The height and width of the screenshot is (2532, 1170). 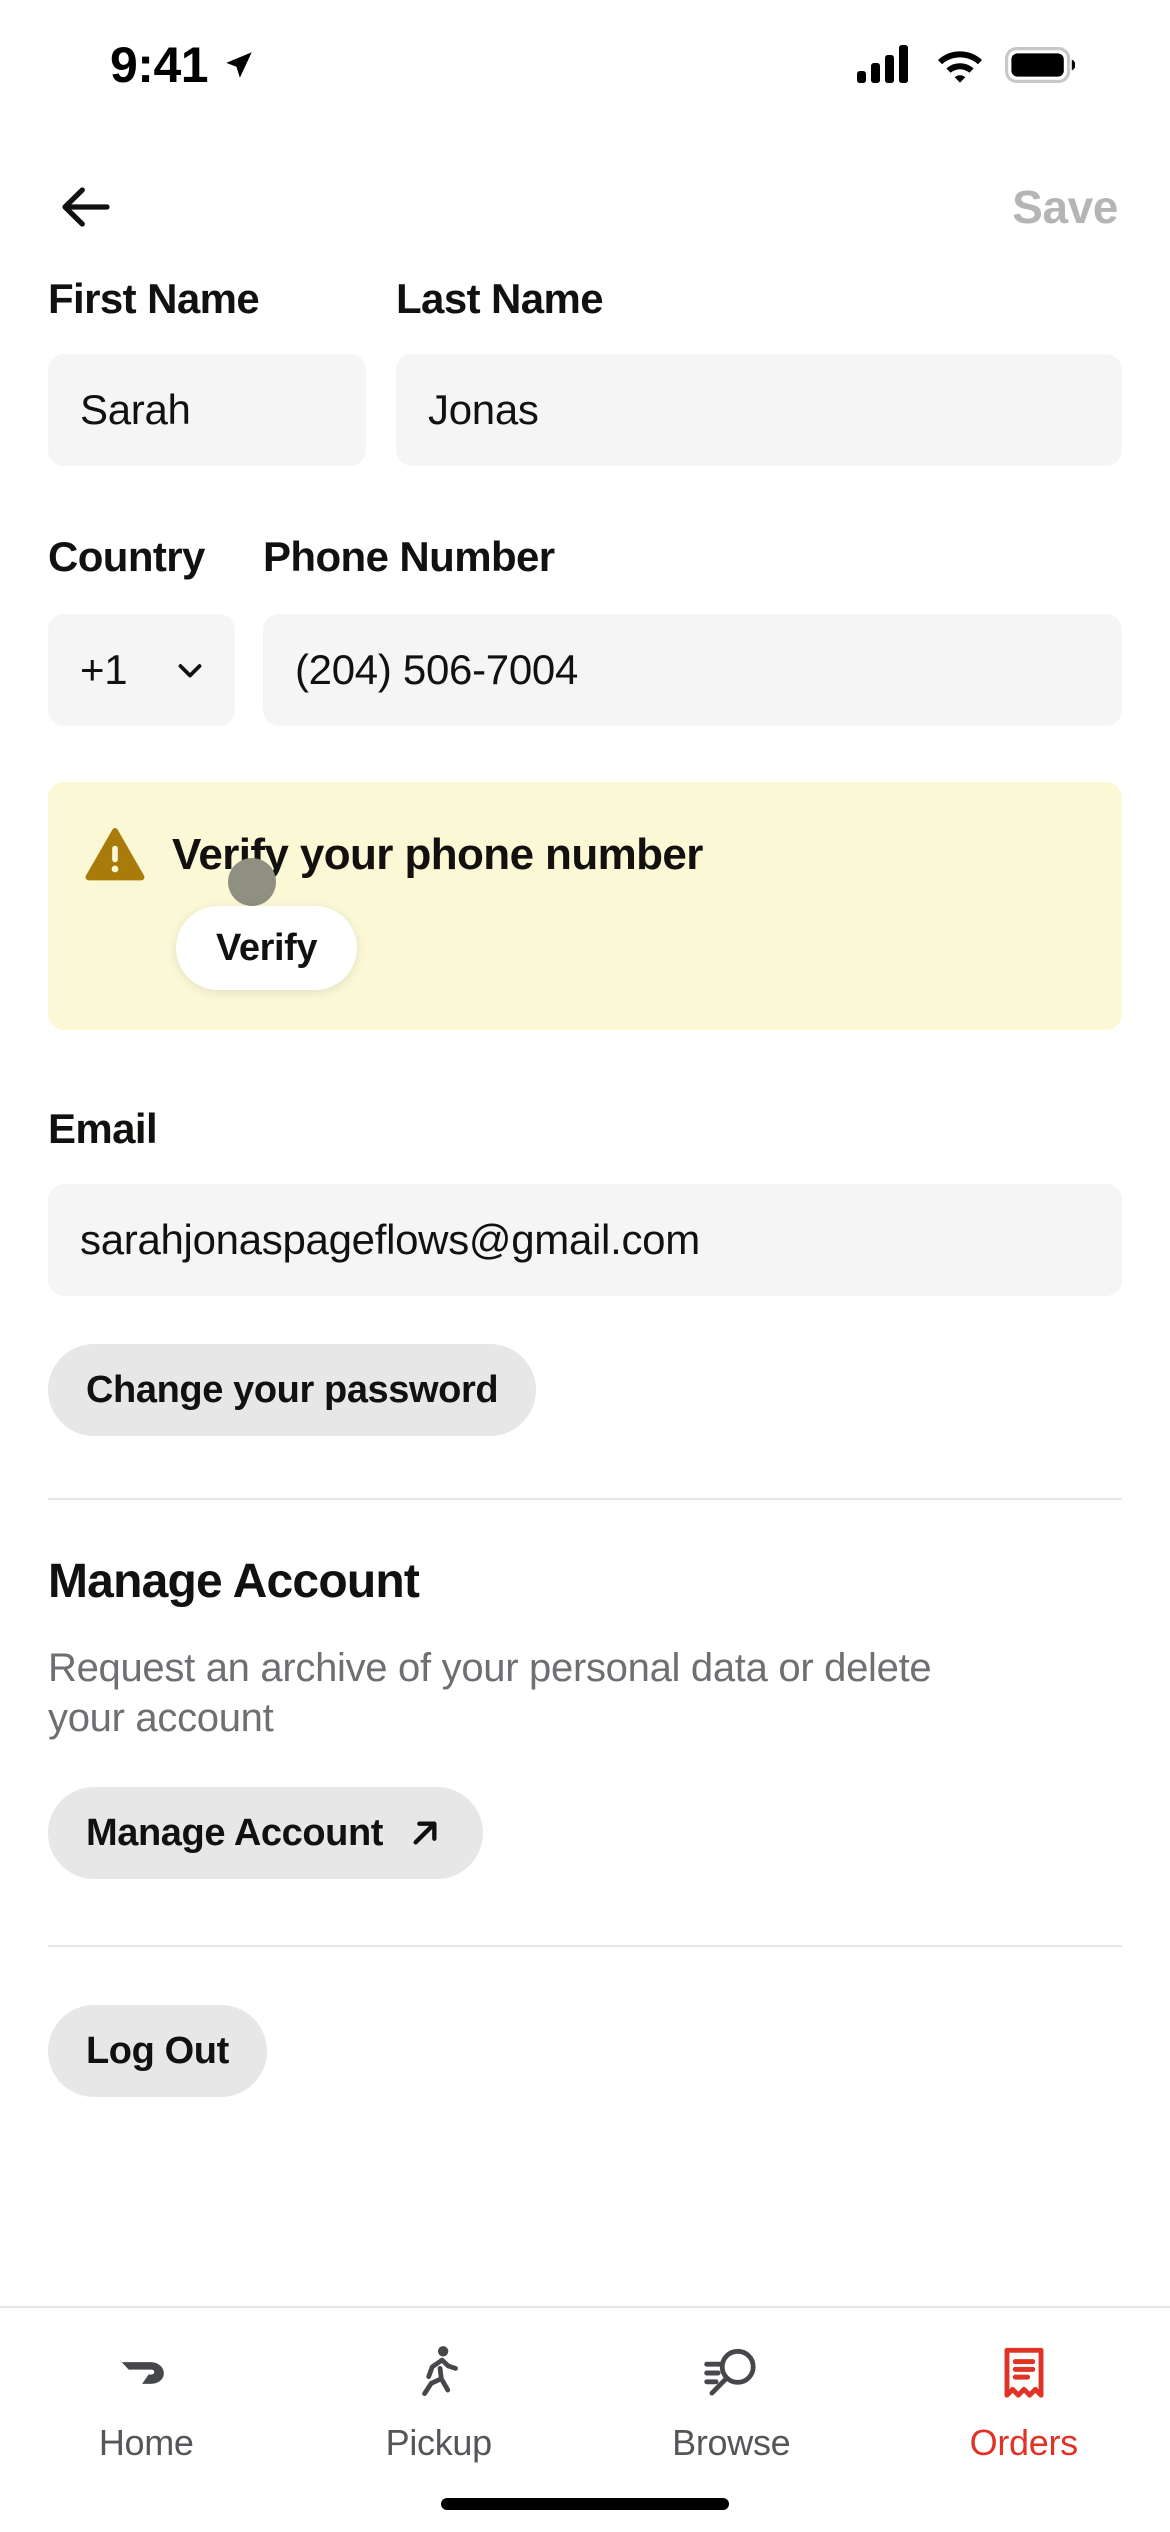 I want to click on status-bar: 9:41, so click(x=585, y=65).